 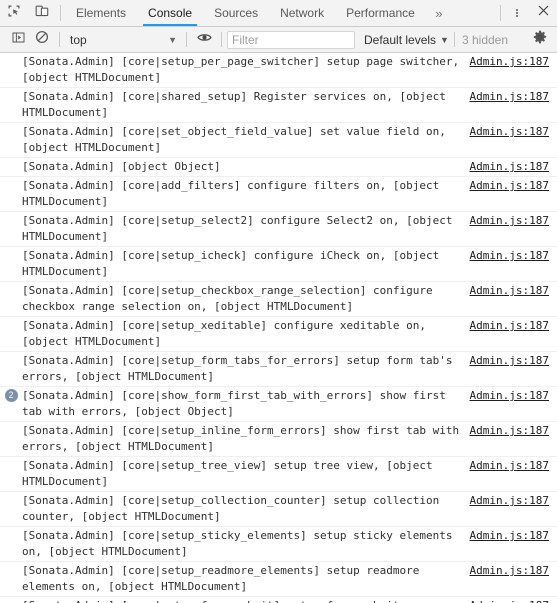 I want to click on tab-performance: Performance, so click(x=380, y=13).